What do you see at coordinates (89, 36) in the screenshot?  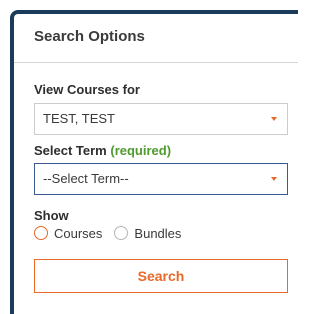 I see `panel-title: Search Options` at bounding box center [89, 36].